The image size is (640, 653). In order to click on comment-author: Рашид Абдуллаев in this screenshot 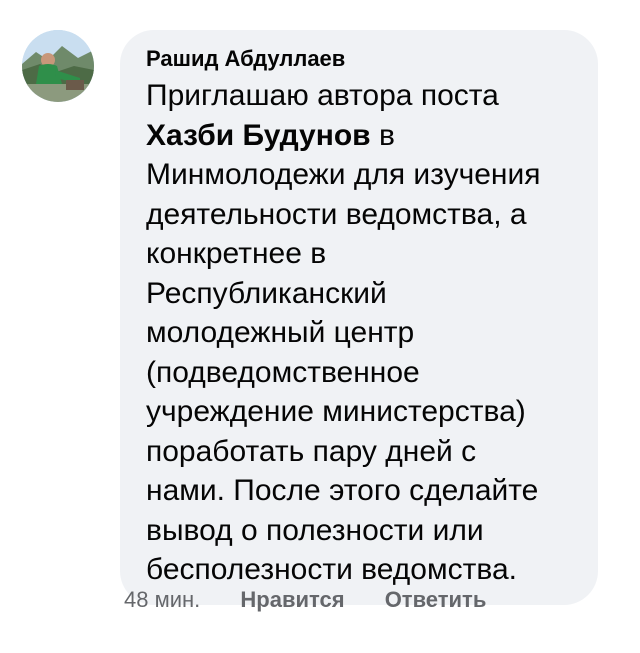, I will do `click(362, 59)`.